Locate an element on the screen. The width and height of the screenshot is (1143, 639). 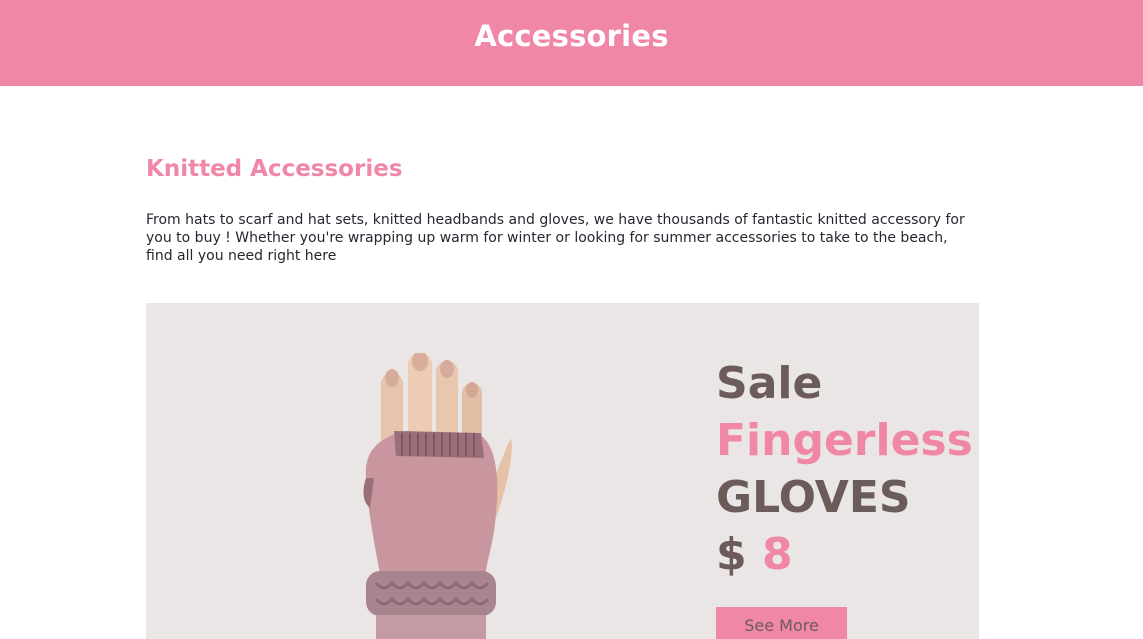
promo-price: $ 8 is located at coordinates (844, 554).